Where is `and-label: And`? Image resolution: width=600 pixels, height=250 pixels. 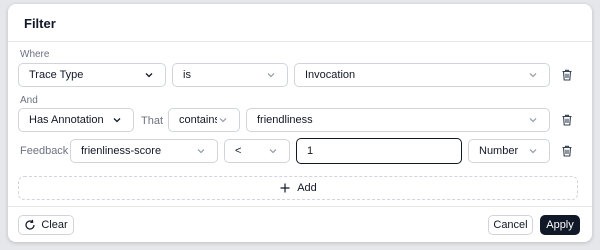
and-label: And is located at coordinates (29, 100).